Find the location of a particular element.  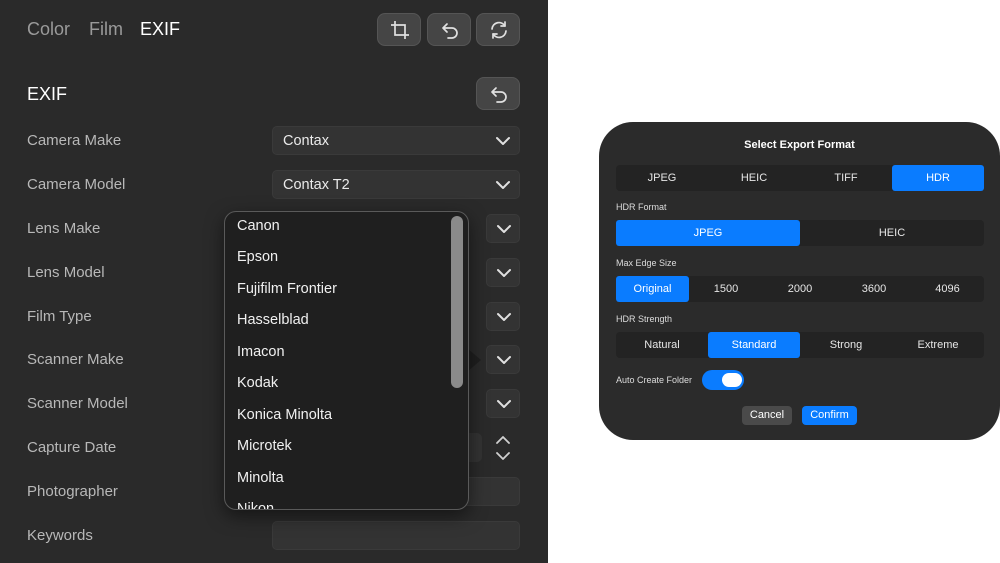

dropdown-item: Kodak is located at coordinates (257, 383).